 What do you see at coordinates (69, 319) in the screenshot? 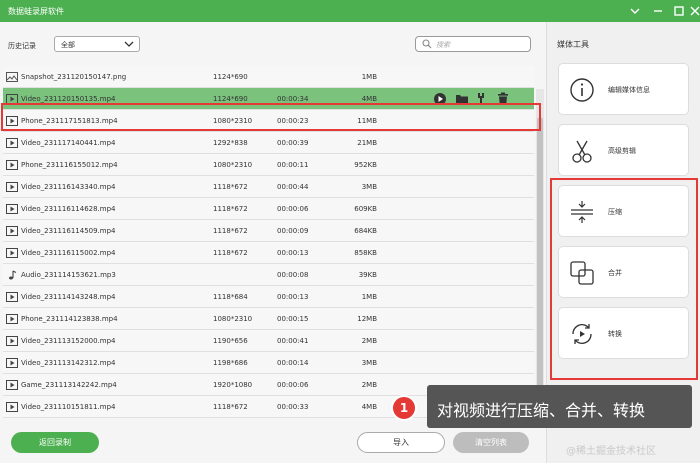
I see `file-name: Phone_231114123838.mp4` at bounding box center [69, 319].